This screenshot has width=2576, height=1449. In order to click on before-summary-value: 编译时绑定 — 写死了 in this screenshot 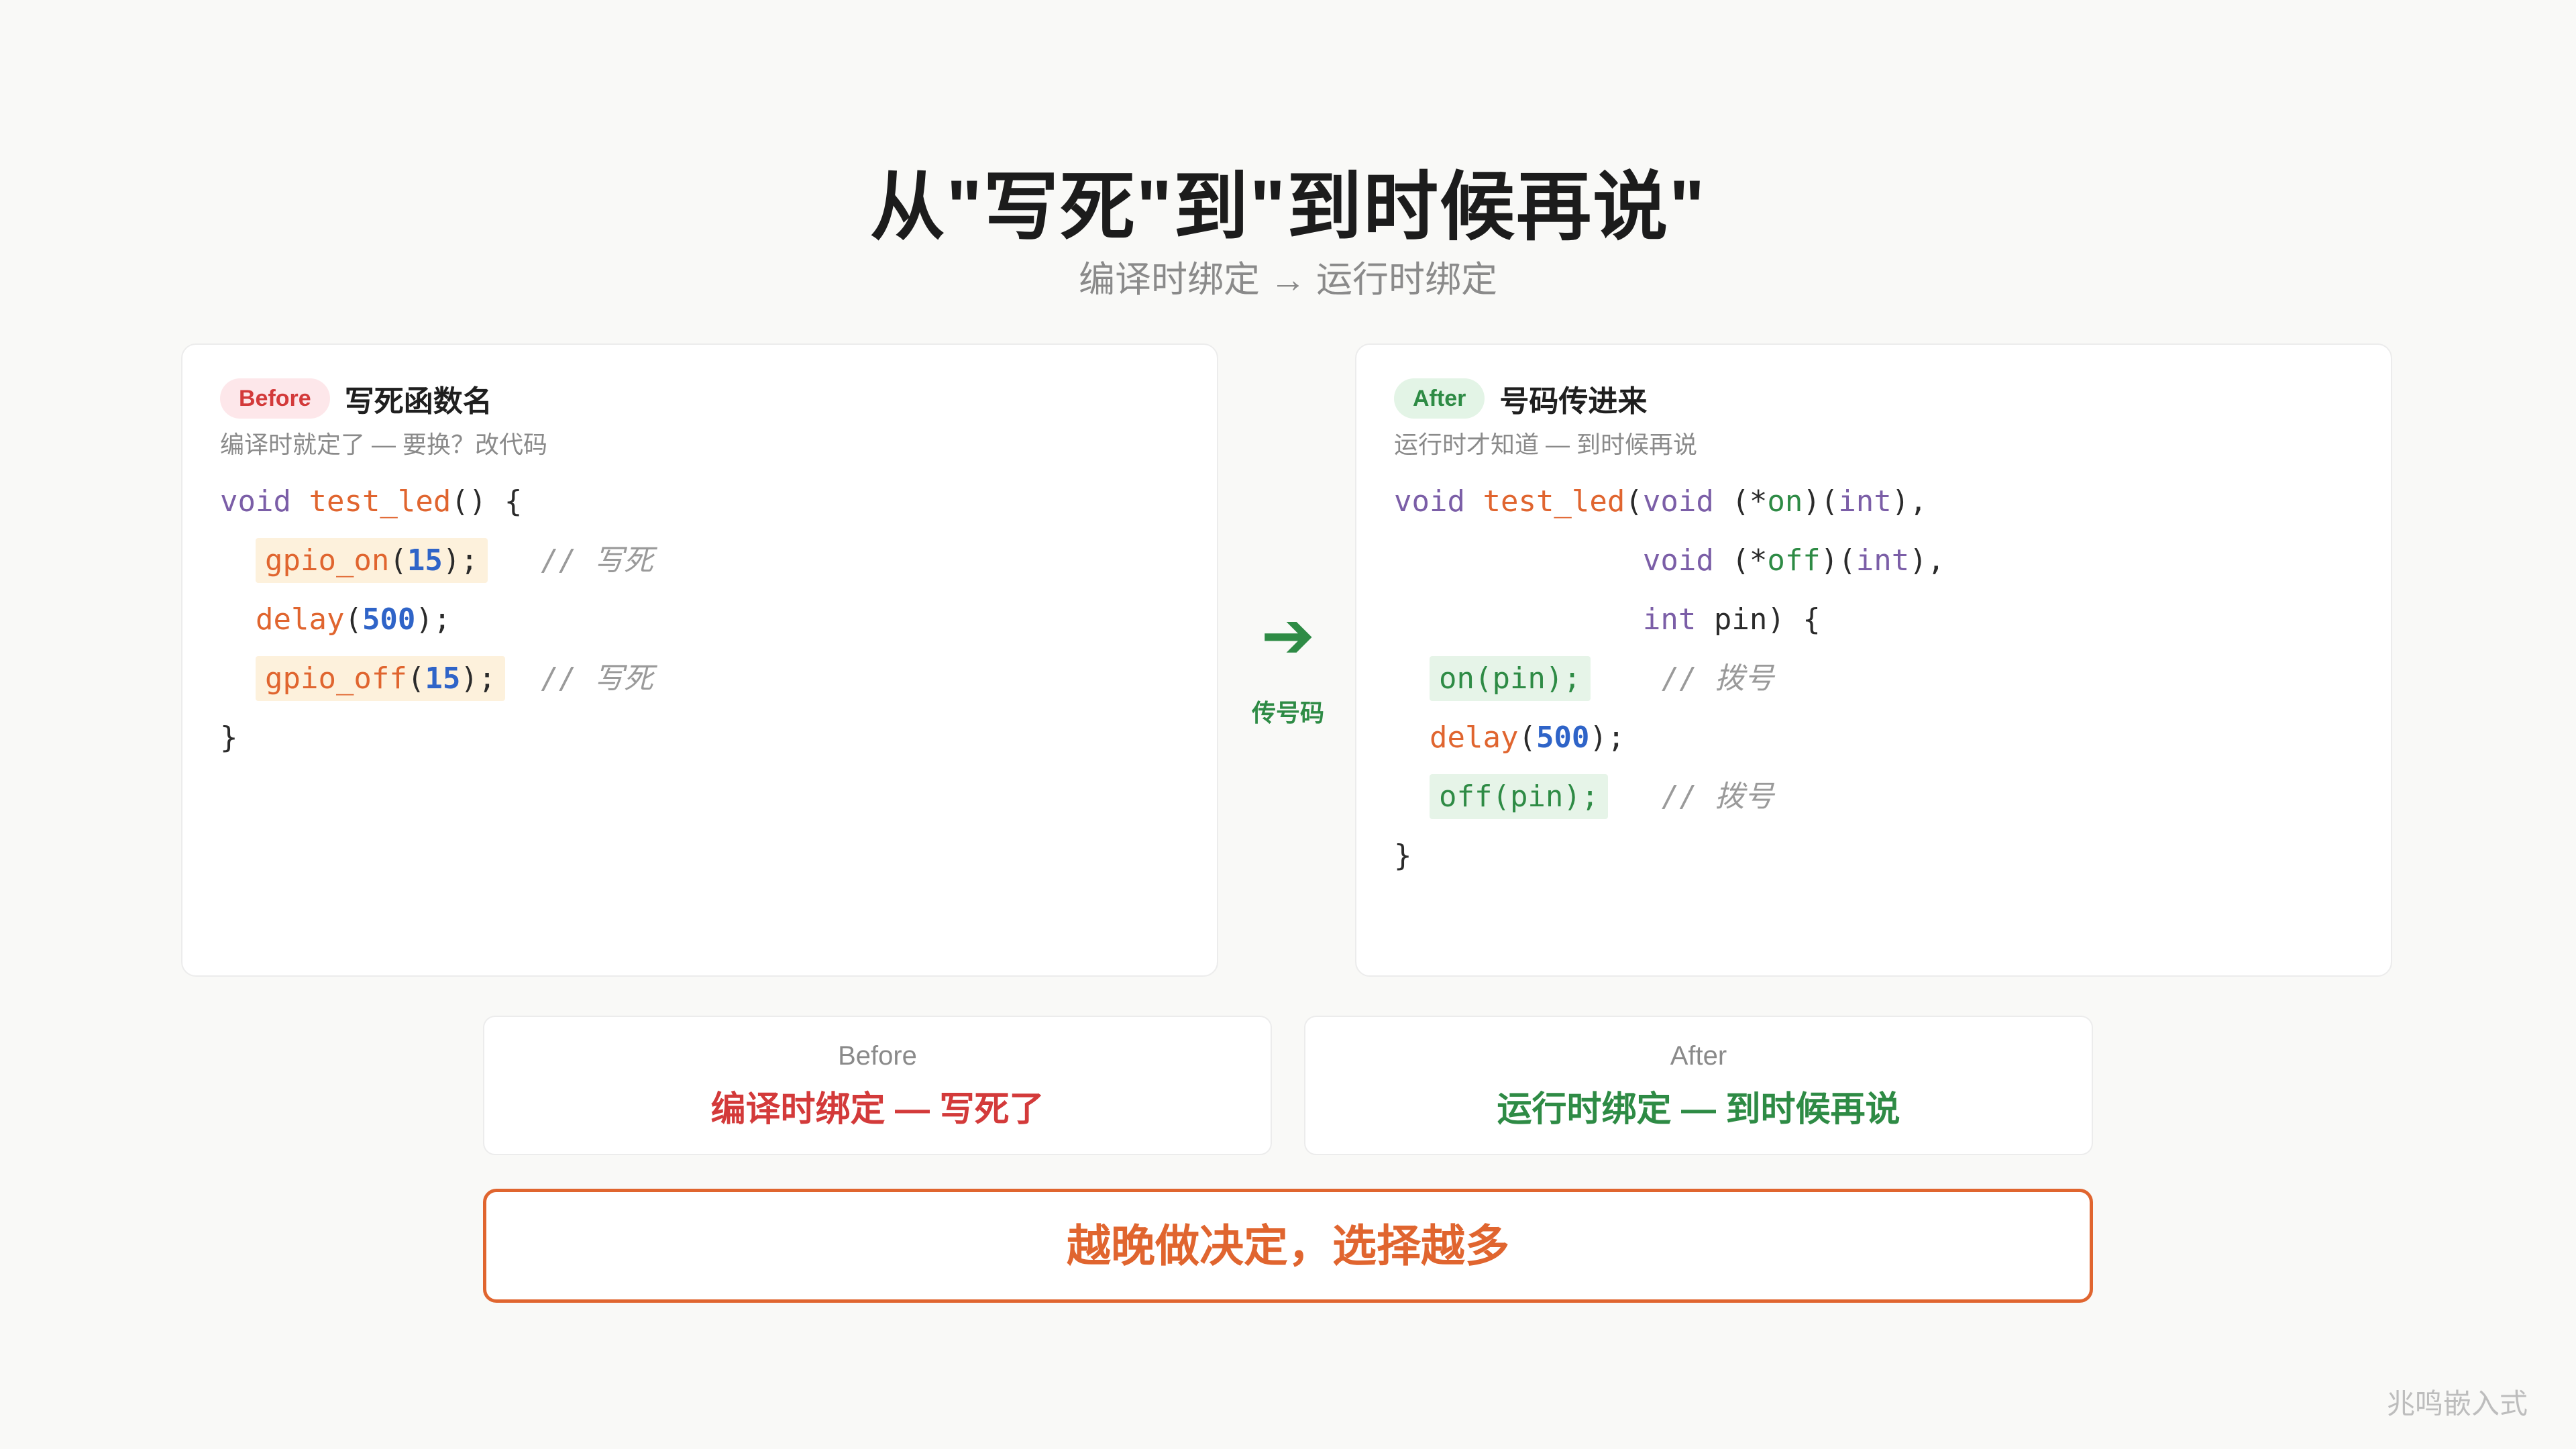, I will do `click(877, 1109)`.